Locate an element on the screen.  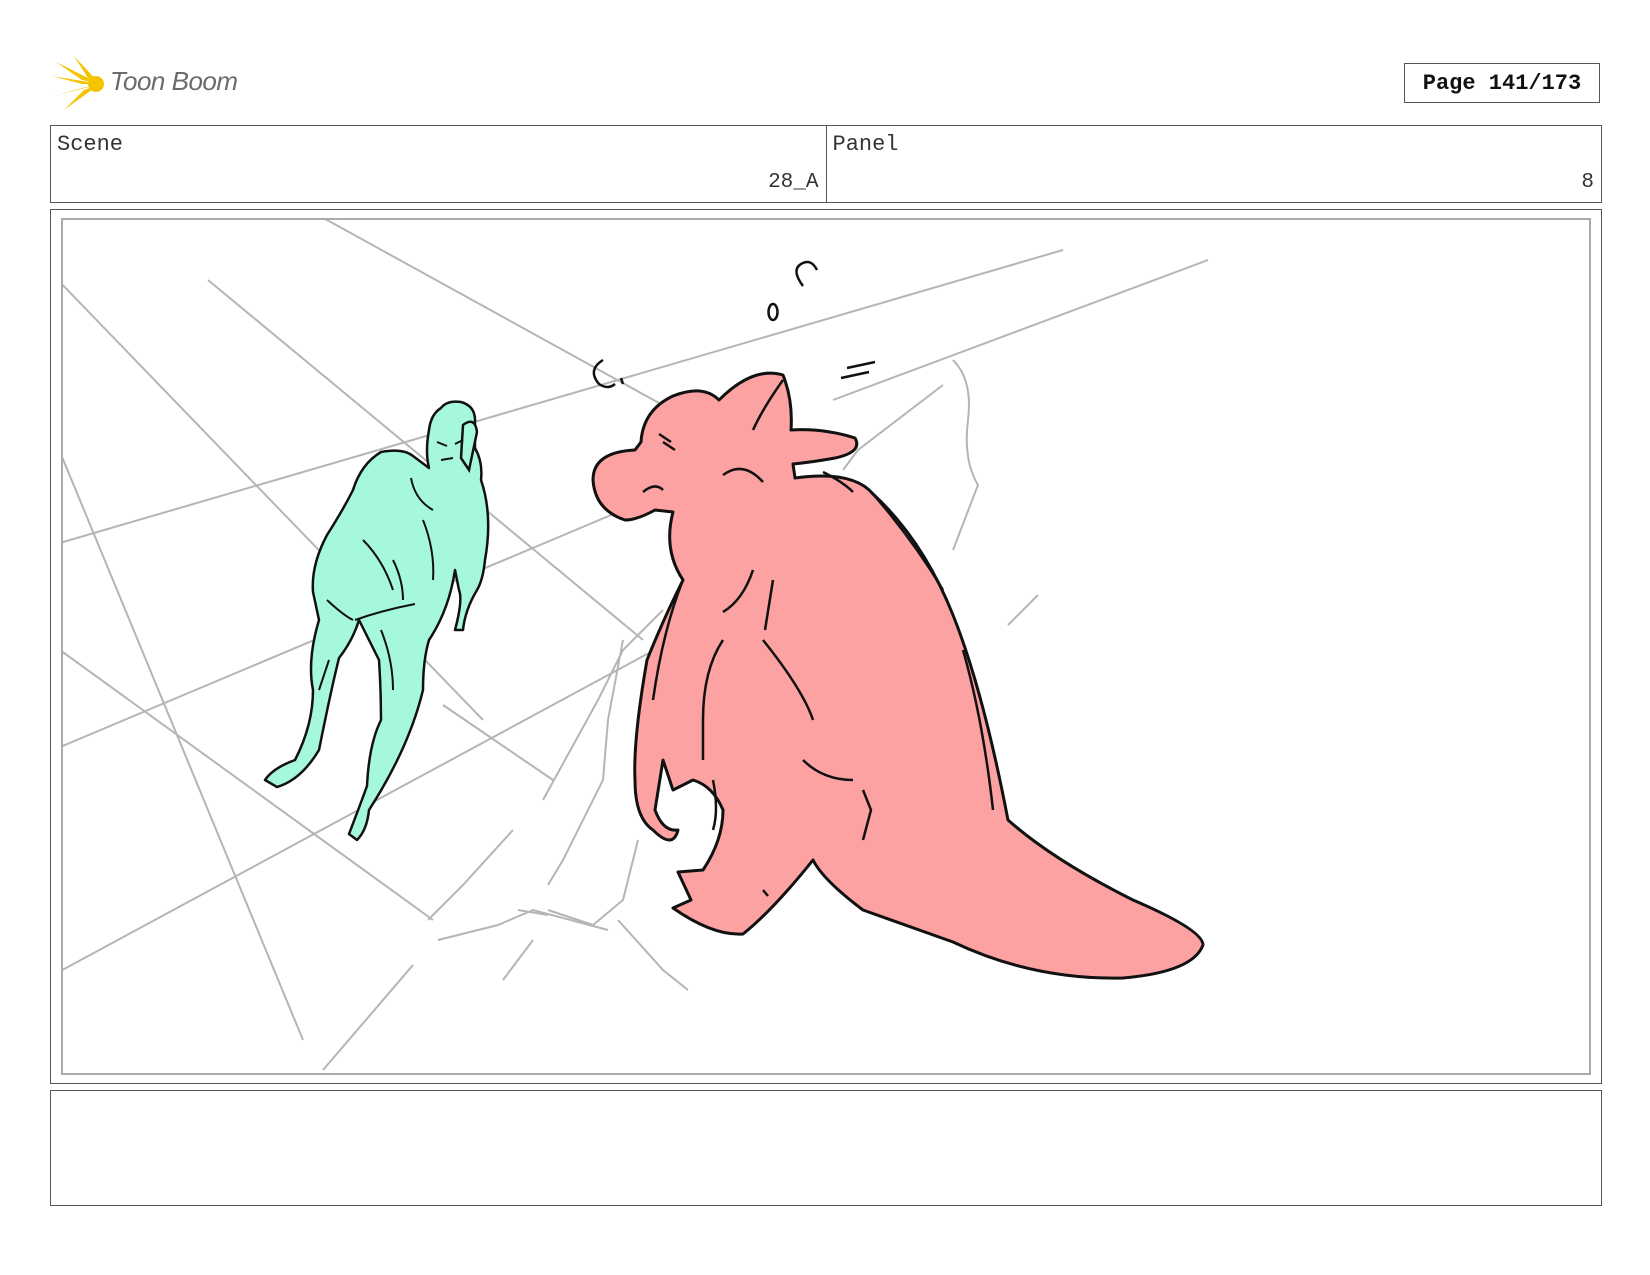
panel-cell: Panel 8 is located at coordinates (1213, 164).